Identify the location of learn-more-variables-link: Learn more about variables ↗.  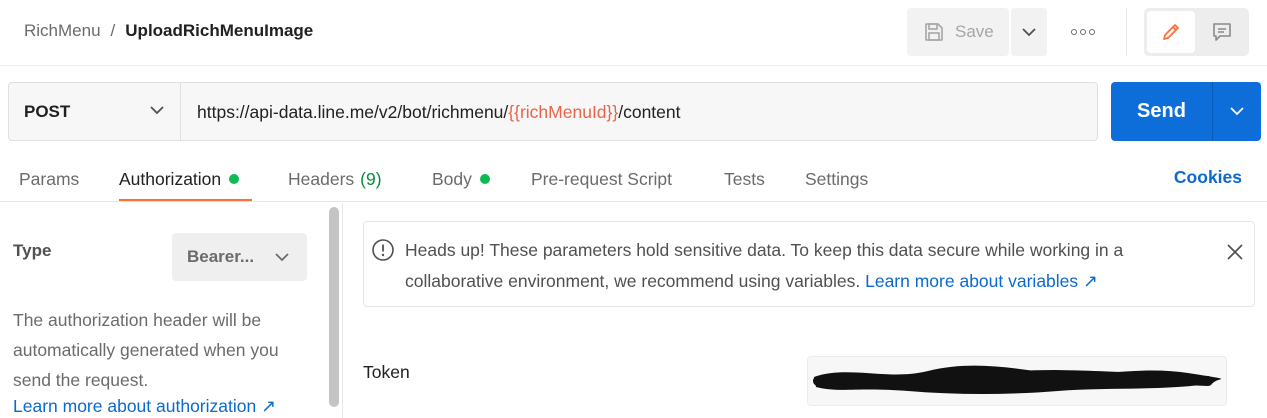
(981, 281).